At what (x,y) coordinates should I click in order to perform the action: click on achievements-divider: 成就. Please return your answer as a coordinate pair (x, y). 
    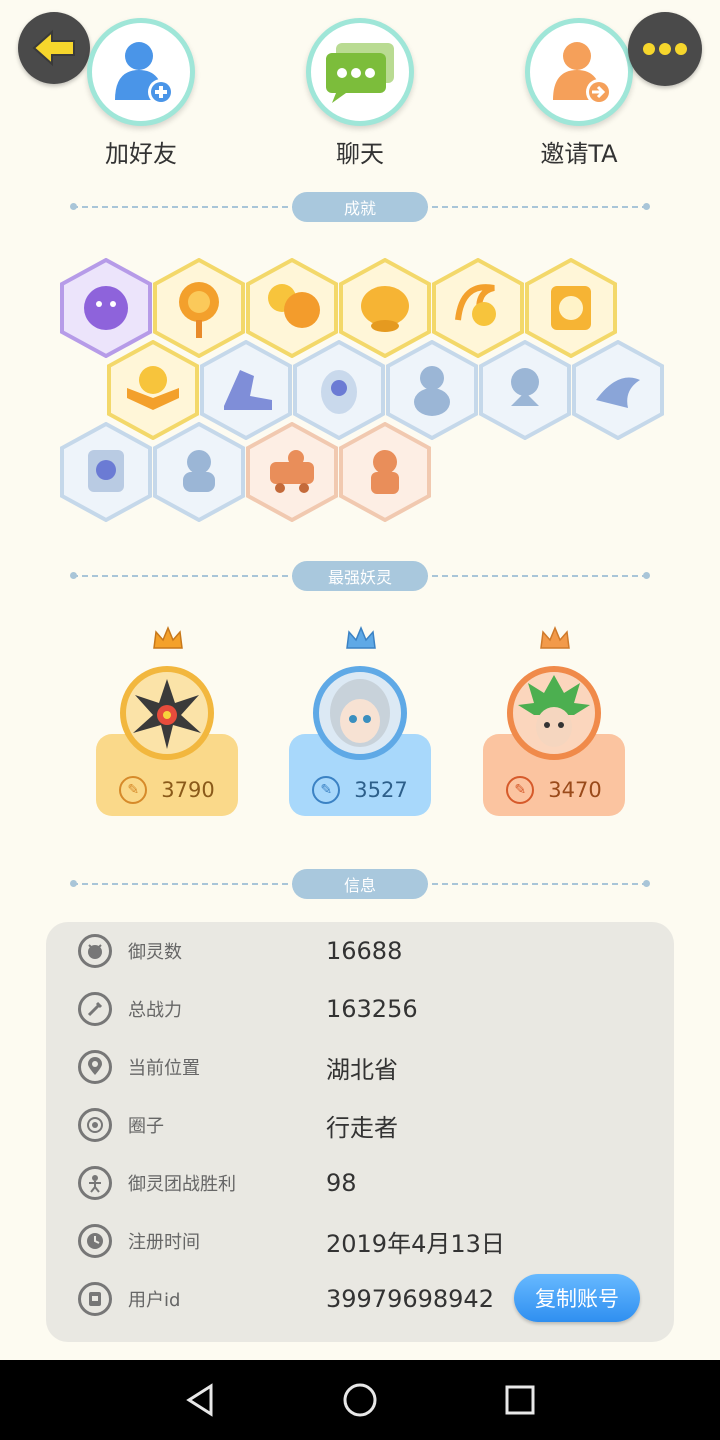
    Looking at the image, I should click on (360, 207).